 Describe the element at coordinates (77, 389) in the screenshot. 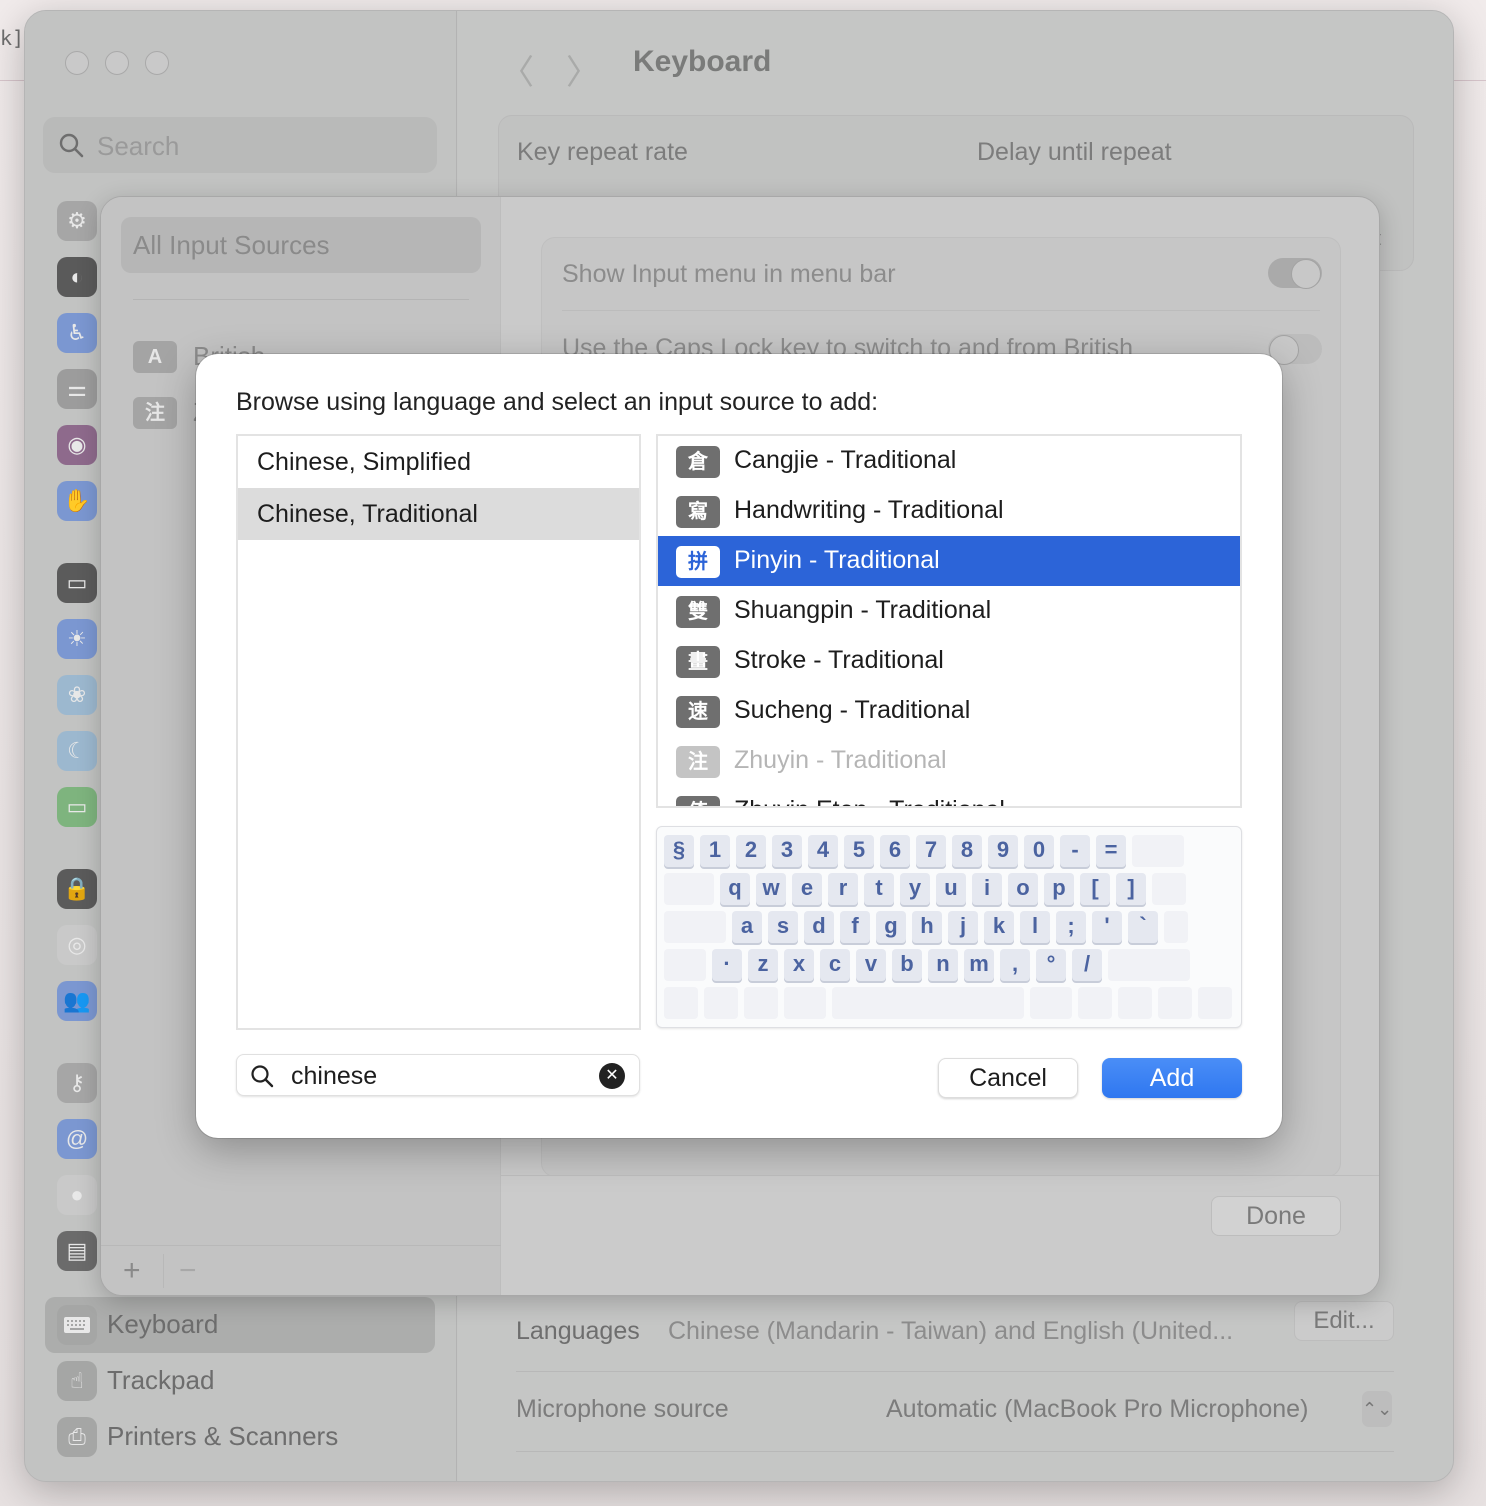

I see `control-center-icon: ⚌` at that location.